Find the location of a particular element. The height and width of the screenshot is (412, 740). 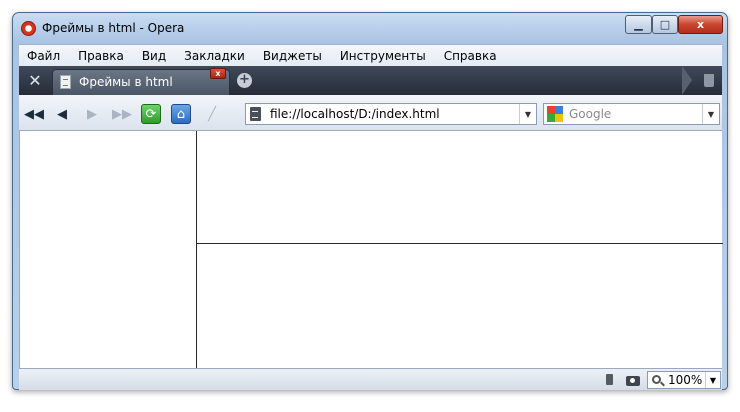

menu-file: Файл is located at coordinates (44, 56).